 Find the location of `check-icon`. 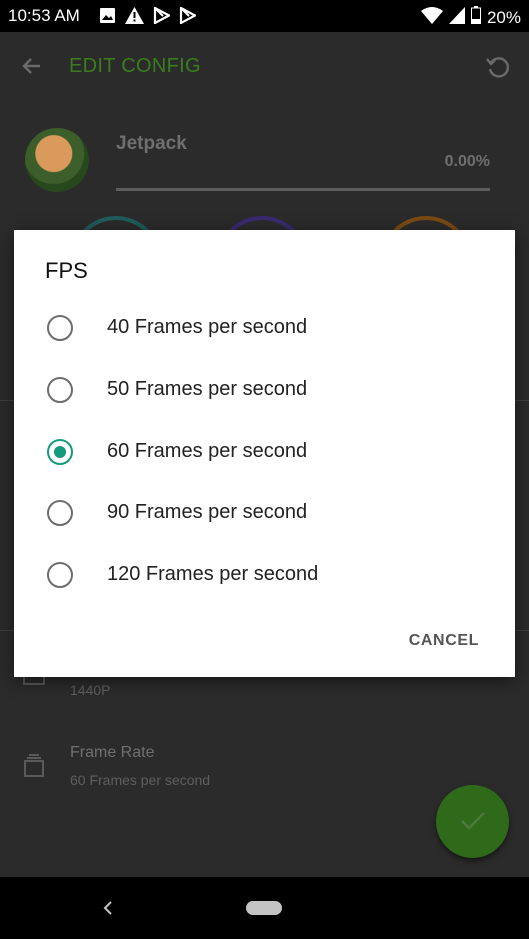

check-icon is located at coordinates (473, 821).